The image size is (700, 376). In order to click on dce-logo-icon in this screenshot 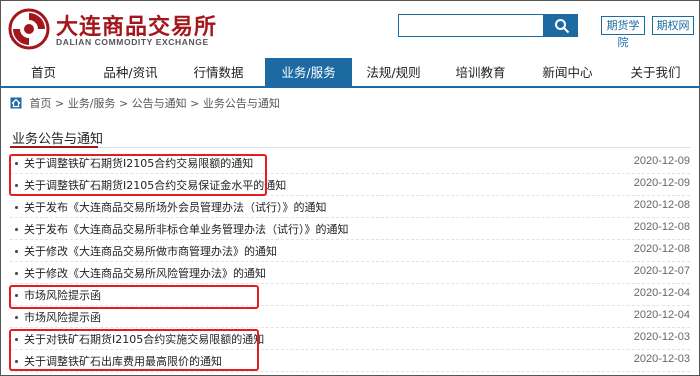, I will do `click(29, 29)`.